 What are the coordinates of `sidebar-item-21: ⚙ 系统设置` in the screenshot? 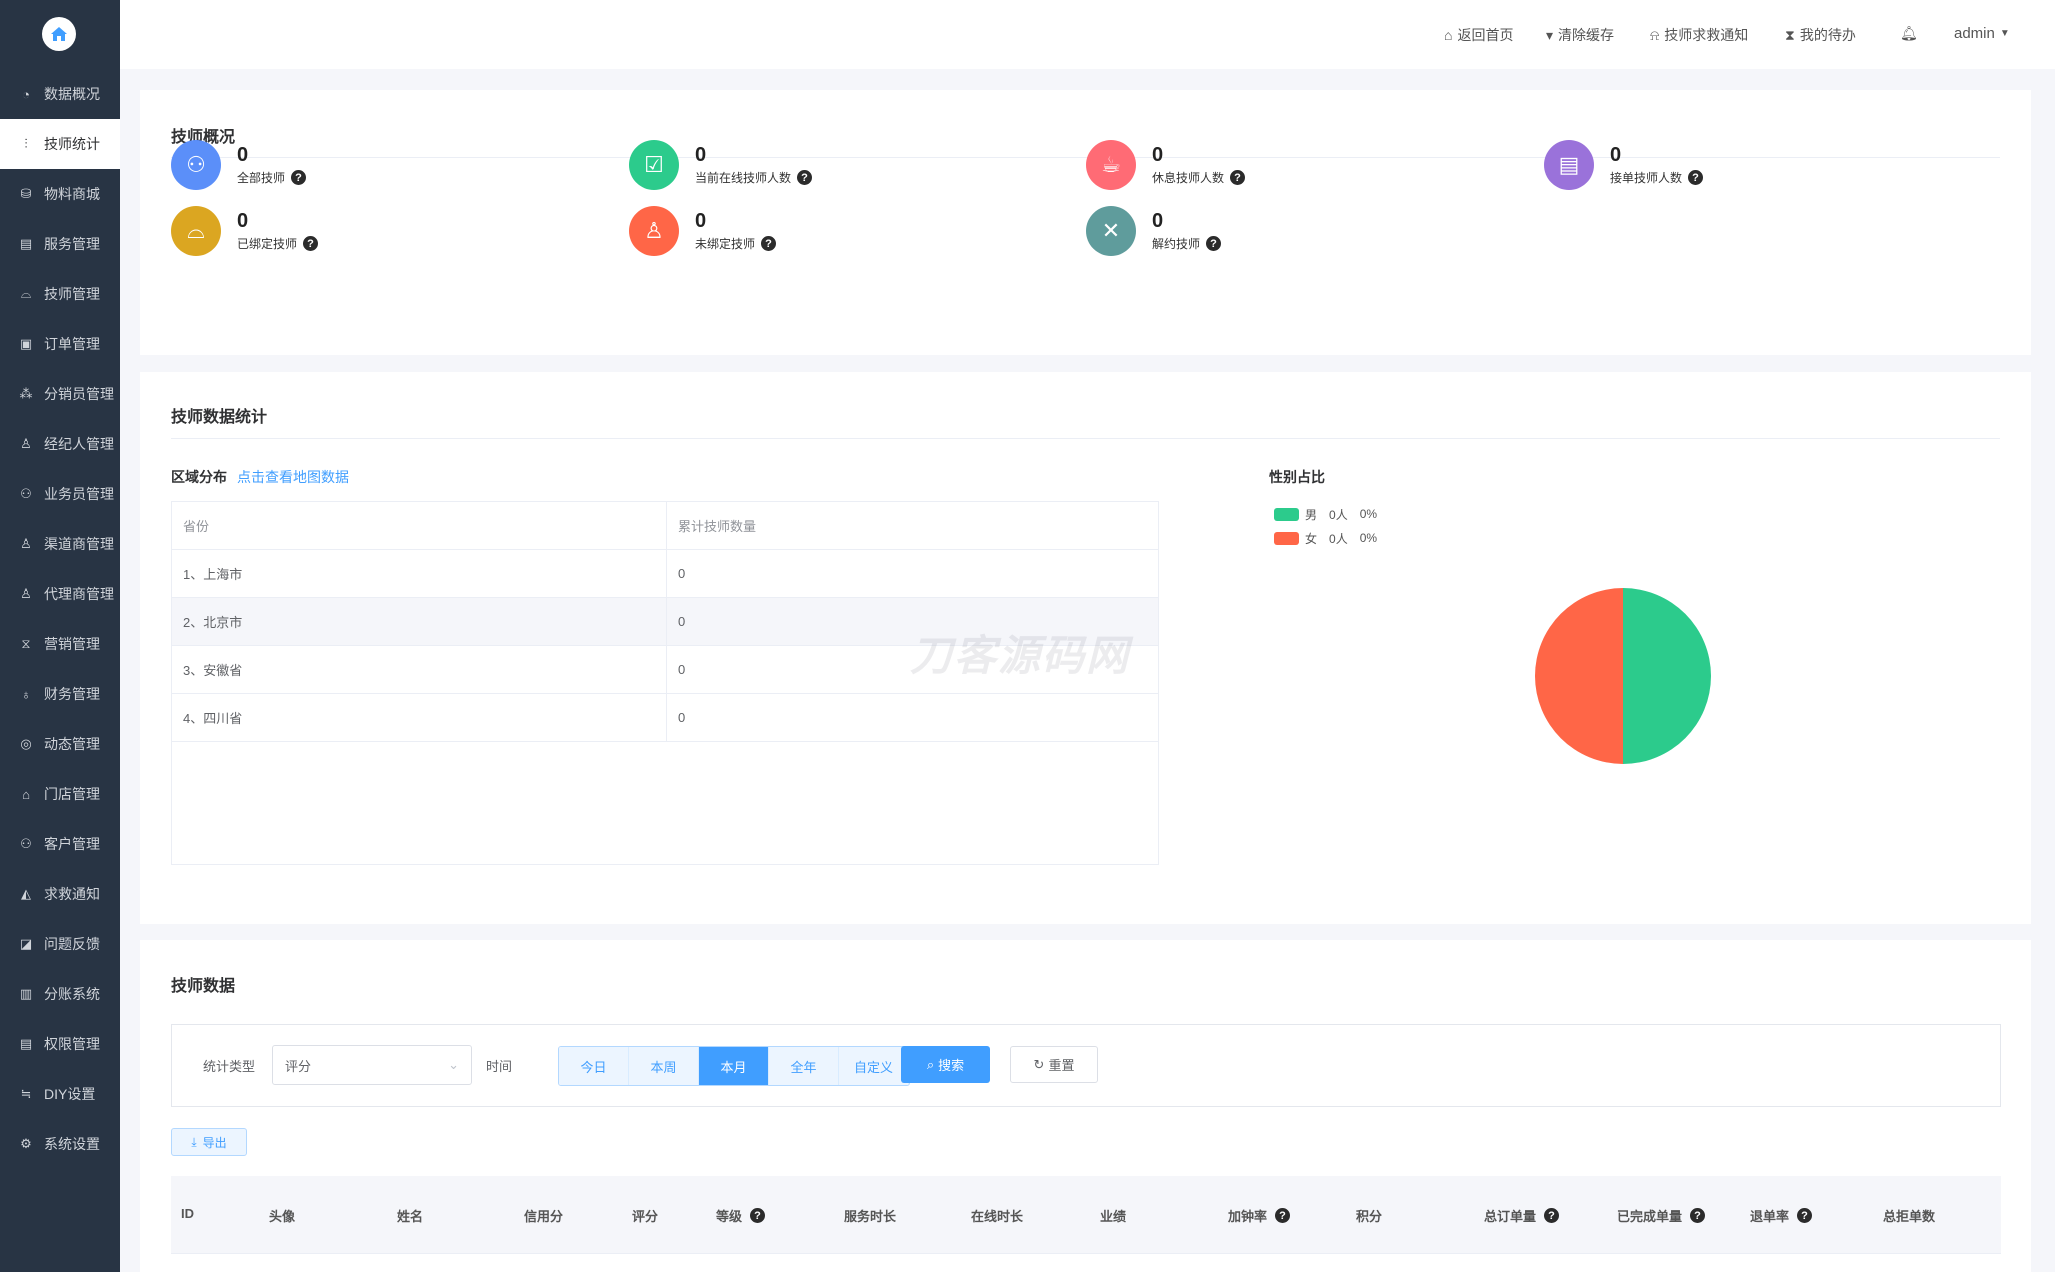 It's located at (60, 1144).